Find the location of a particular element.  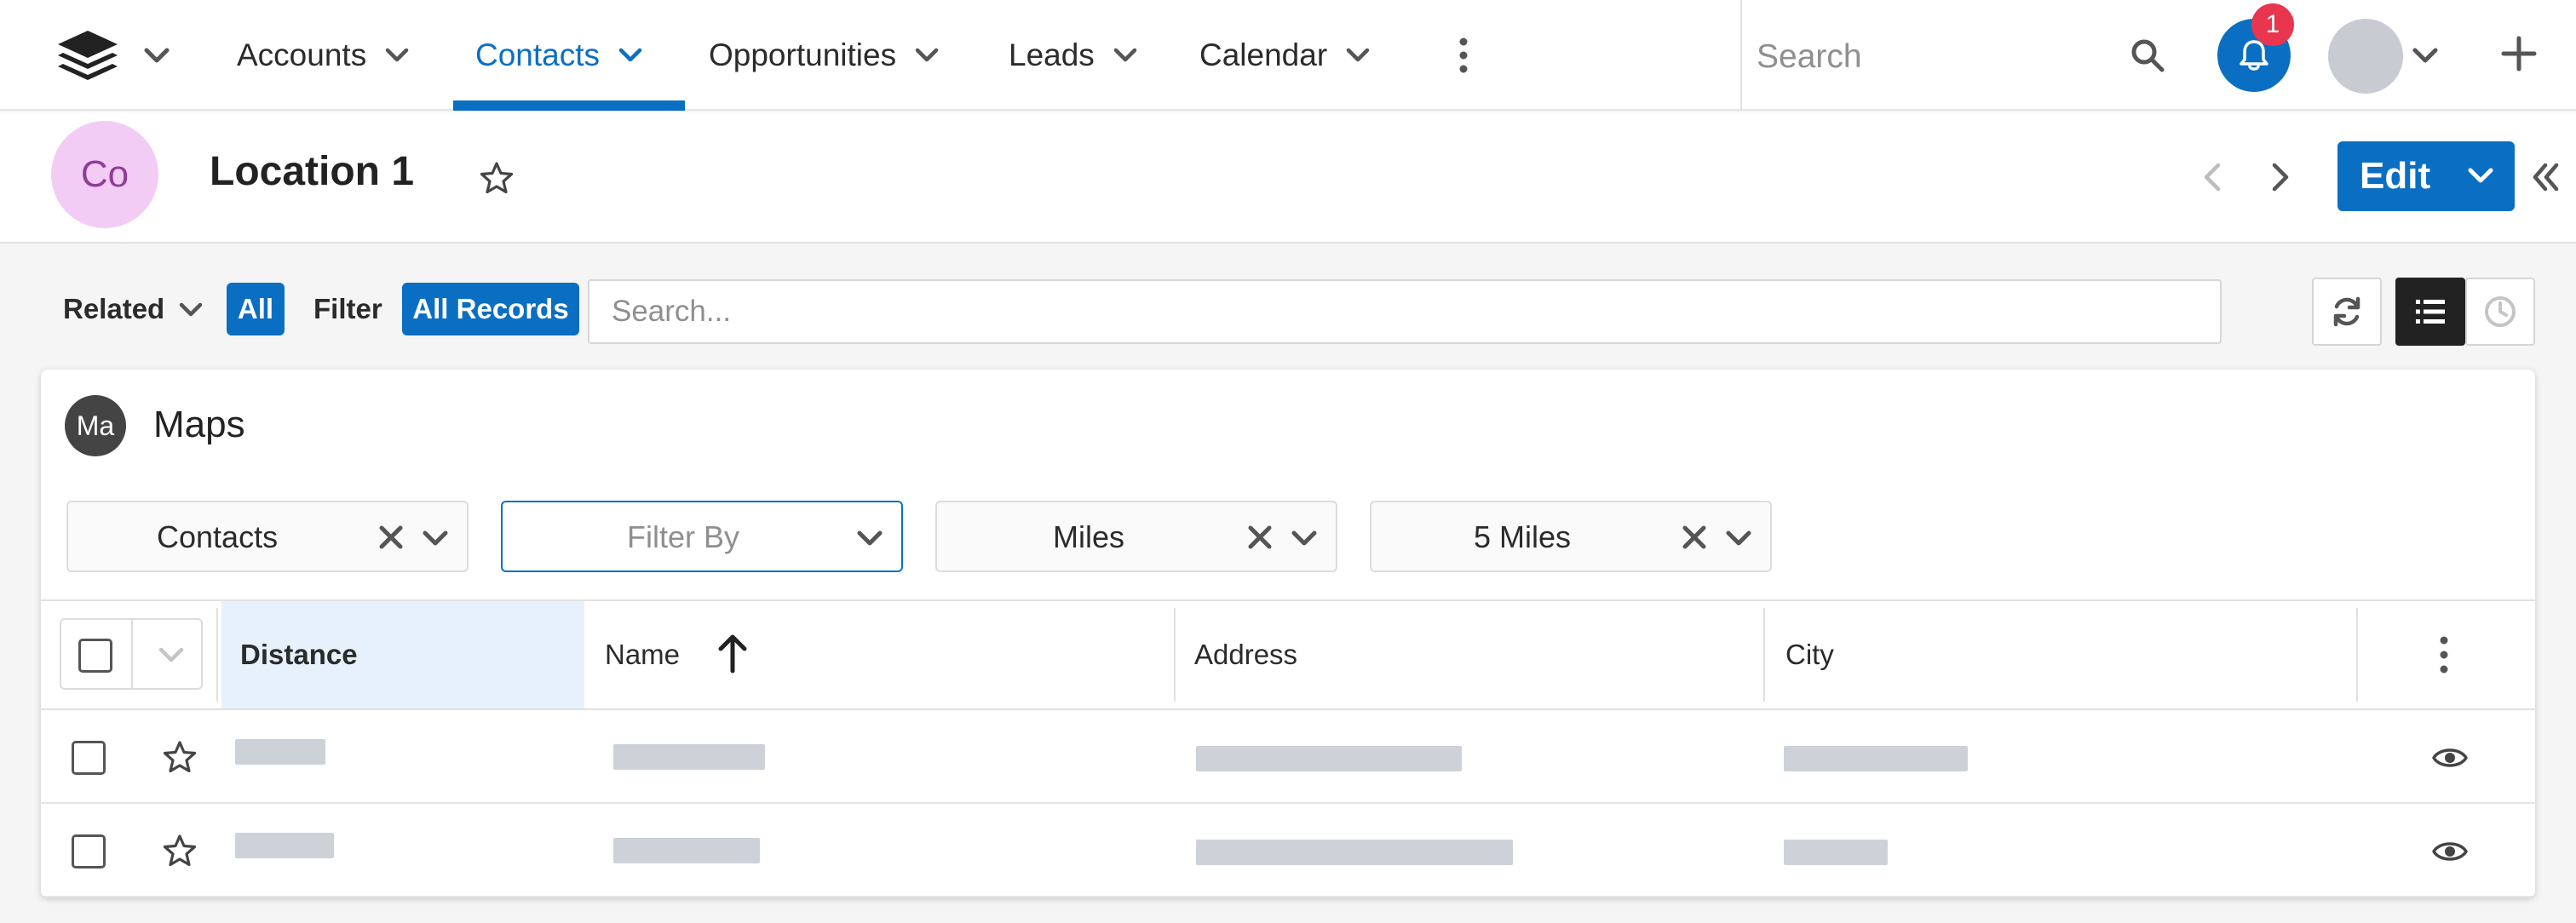

select-all-checkbox is located at coordinates (95, 656).